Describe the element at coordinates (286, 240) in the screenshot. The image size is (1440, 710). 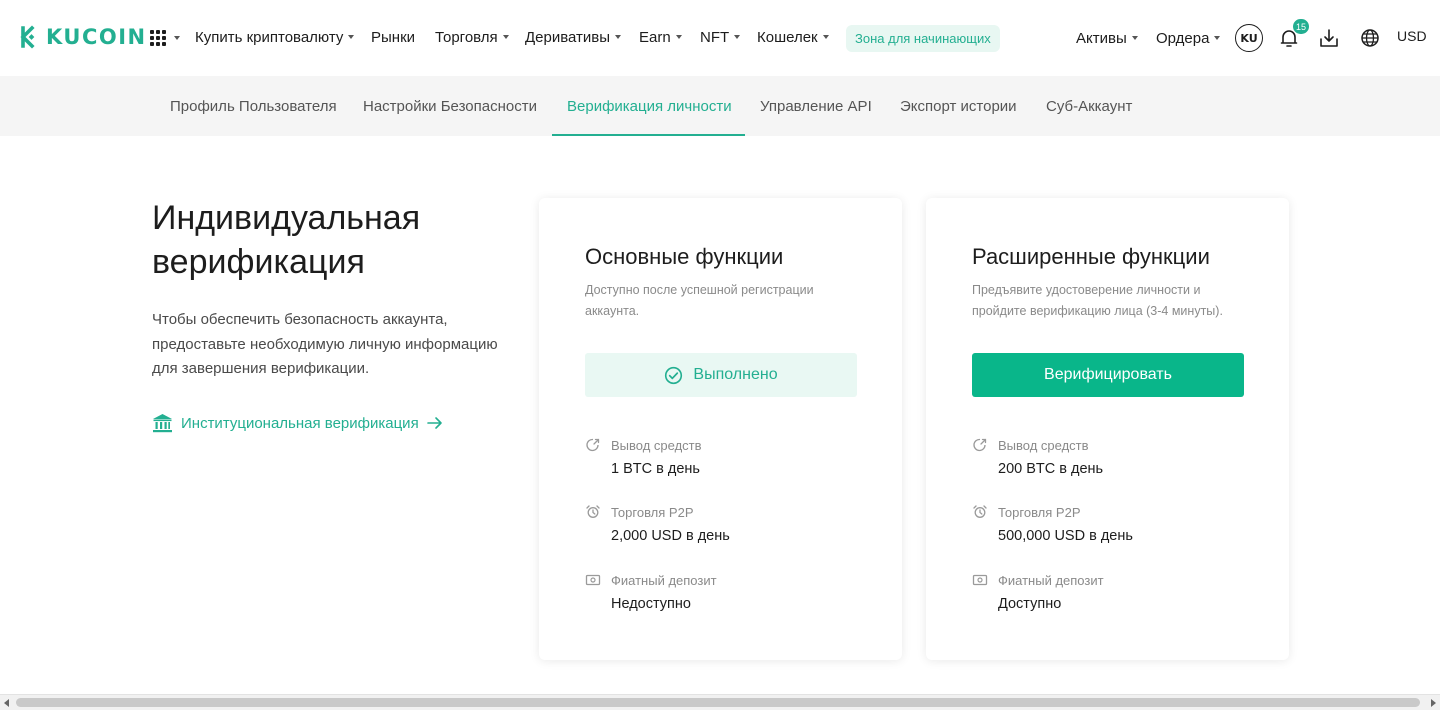
I see `page-title: Индивидуальная верификация` at that location.